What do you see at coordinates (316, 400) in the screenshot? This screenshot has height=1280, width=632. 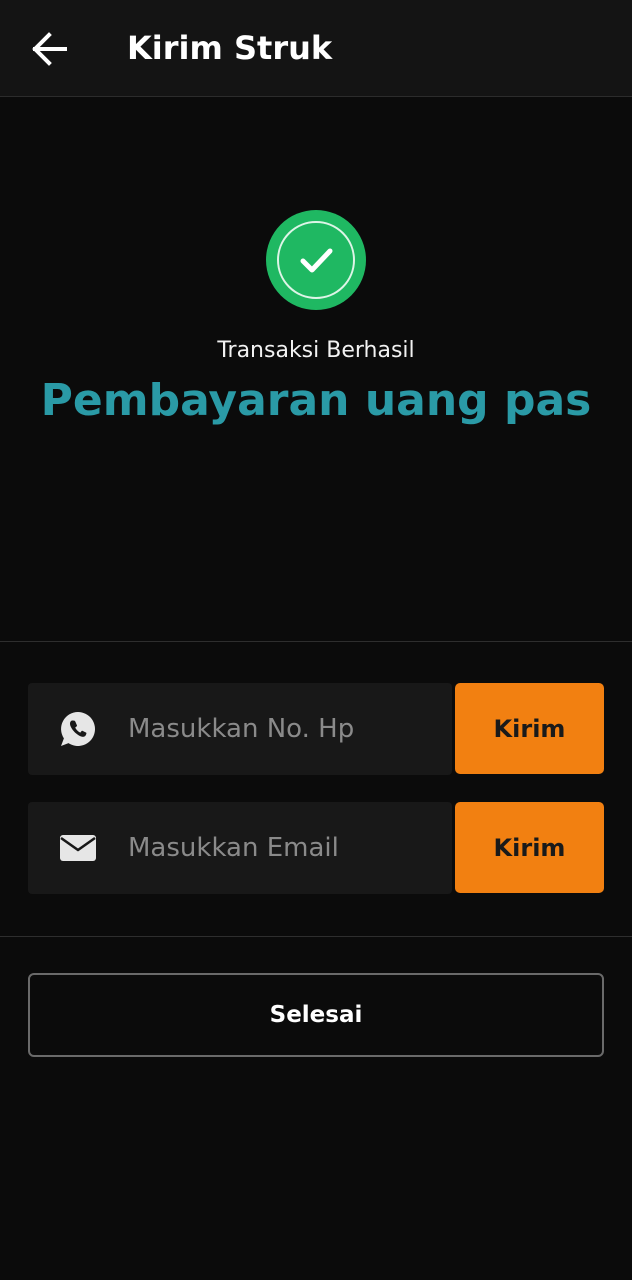 I see `payment-method-title: Pembayaran uang pas` at bounding box center [316, 400].